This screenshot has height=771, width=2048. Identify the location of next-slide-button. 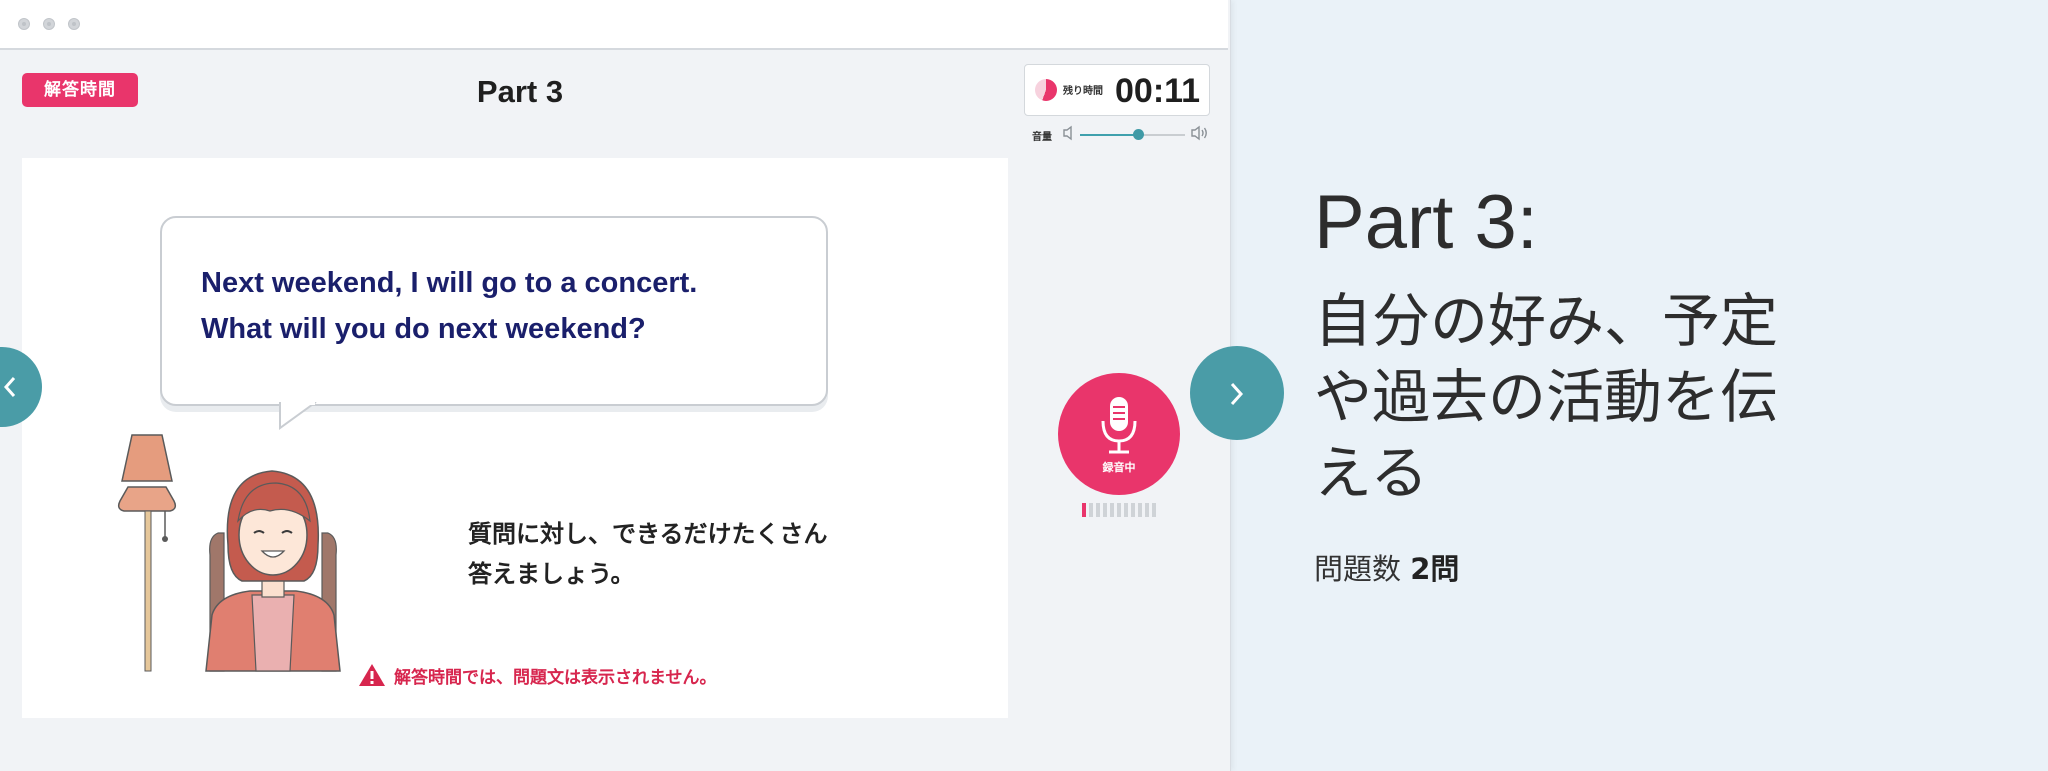
(1237, 393).